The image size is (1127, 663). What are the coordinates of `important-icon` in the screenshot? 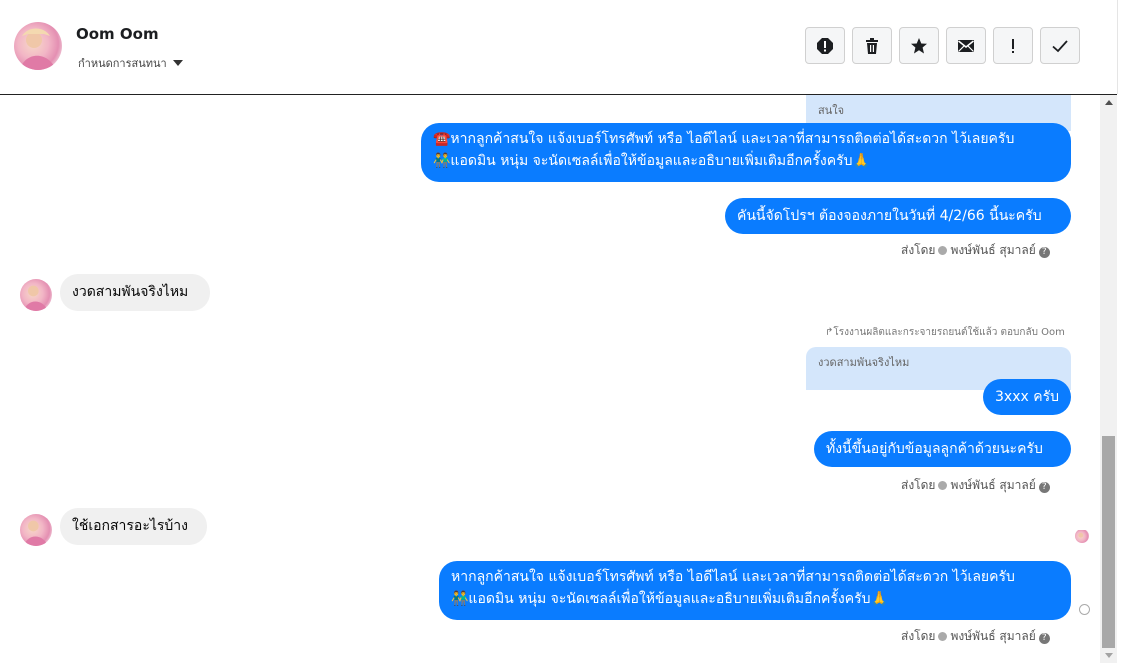 It's located at (1013, 45).